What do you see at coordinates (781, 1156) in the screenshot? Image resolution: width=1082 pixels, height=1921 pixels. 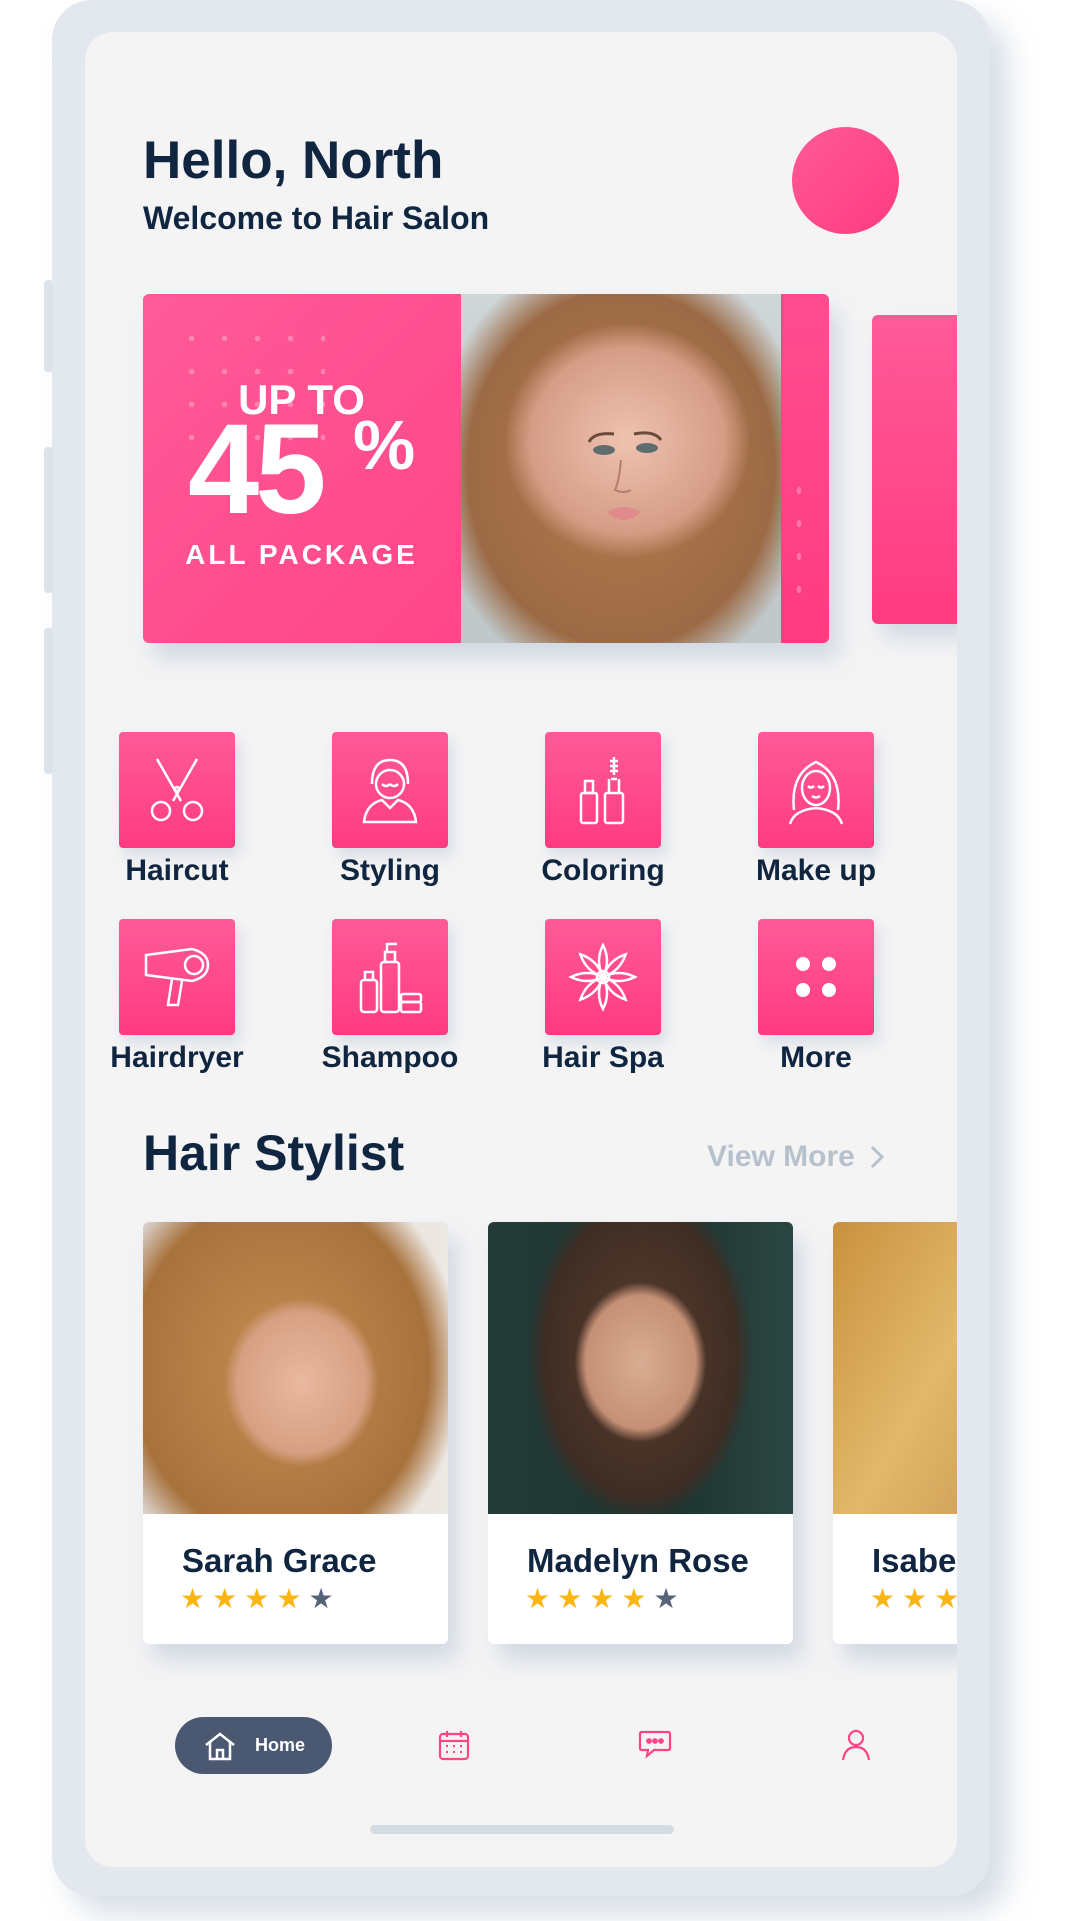 I see `view-more-label: View More` at bounding box center [781, 1156].